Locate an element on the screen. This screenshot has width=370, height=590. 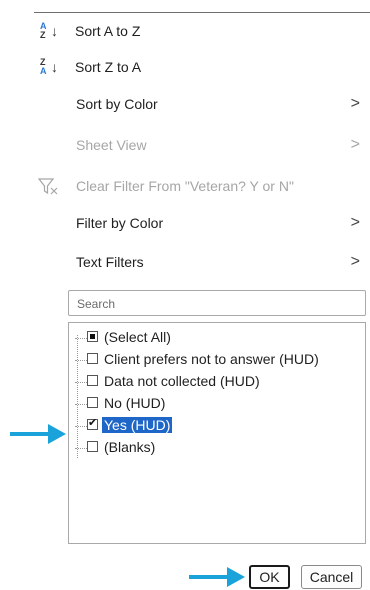
list-item-label: Yes (HUD) is located at coordinates (137, 425).